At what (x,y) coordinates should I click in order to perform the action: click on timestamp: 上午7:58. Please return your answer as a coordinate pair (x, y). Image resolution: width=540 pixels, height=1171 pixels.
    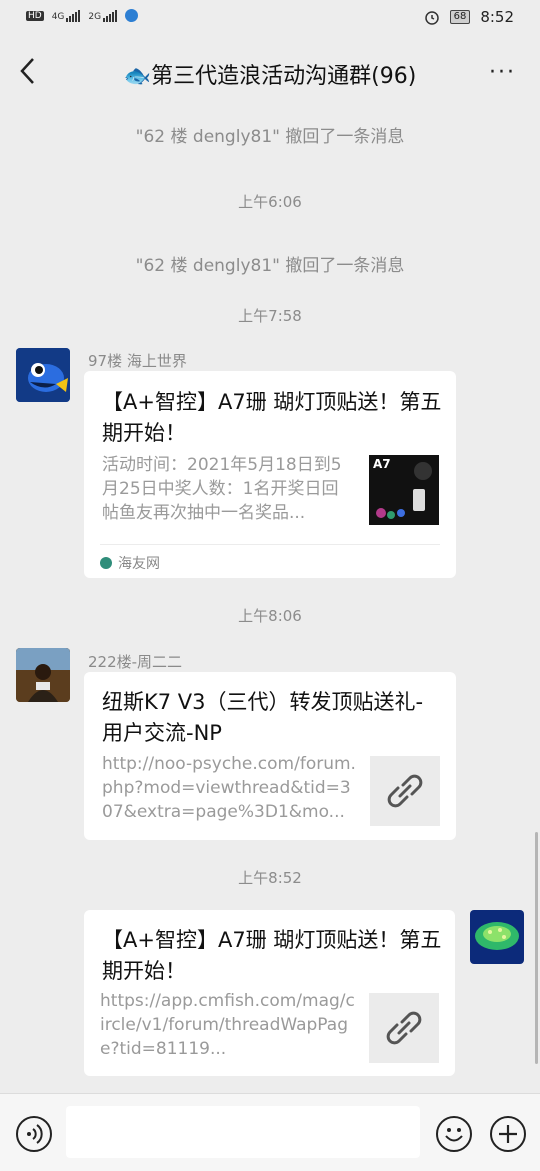
    Looking at the image, I should click on (270, 316).